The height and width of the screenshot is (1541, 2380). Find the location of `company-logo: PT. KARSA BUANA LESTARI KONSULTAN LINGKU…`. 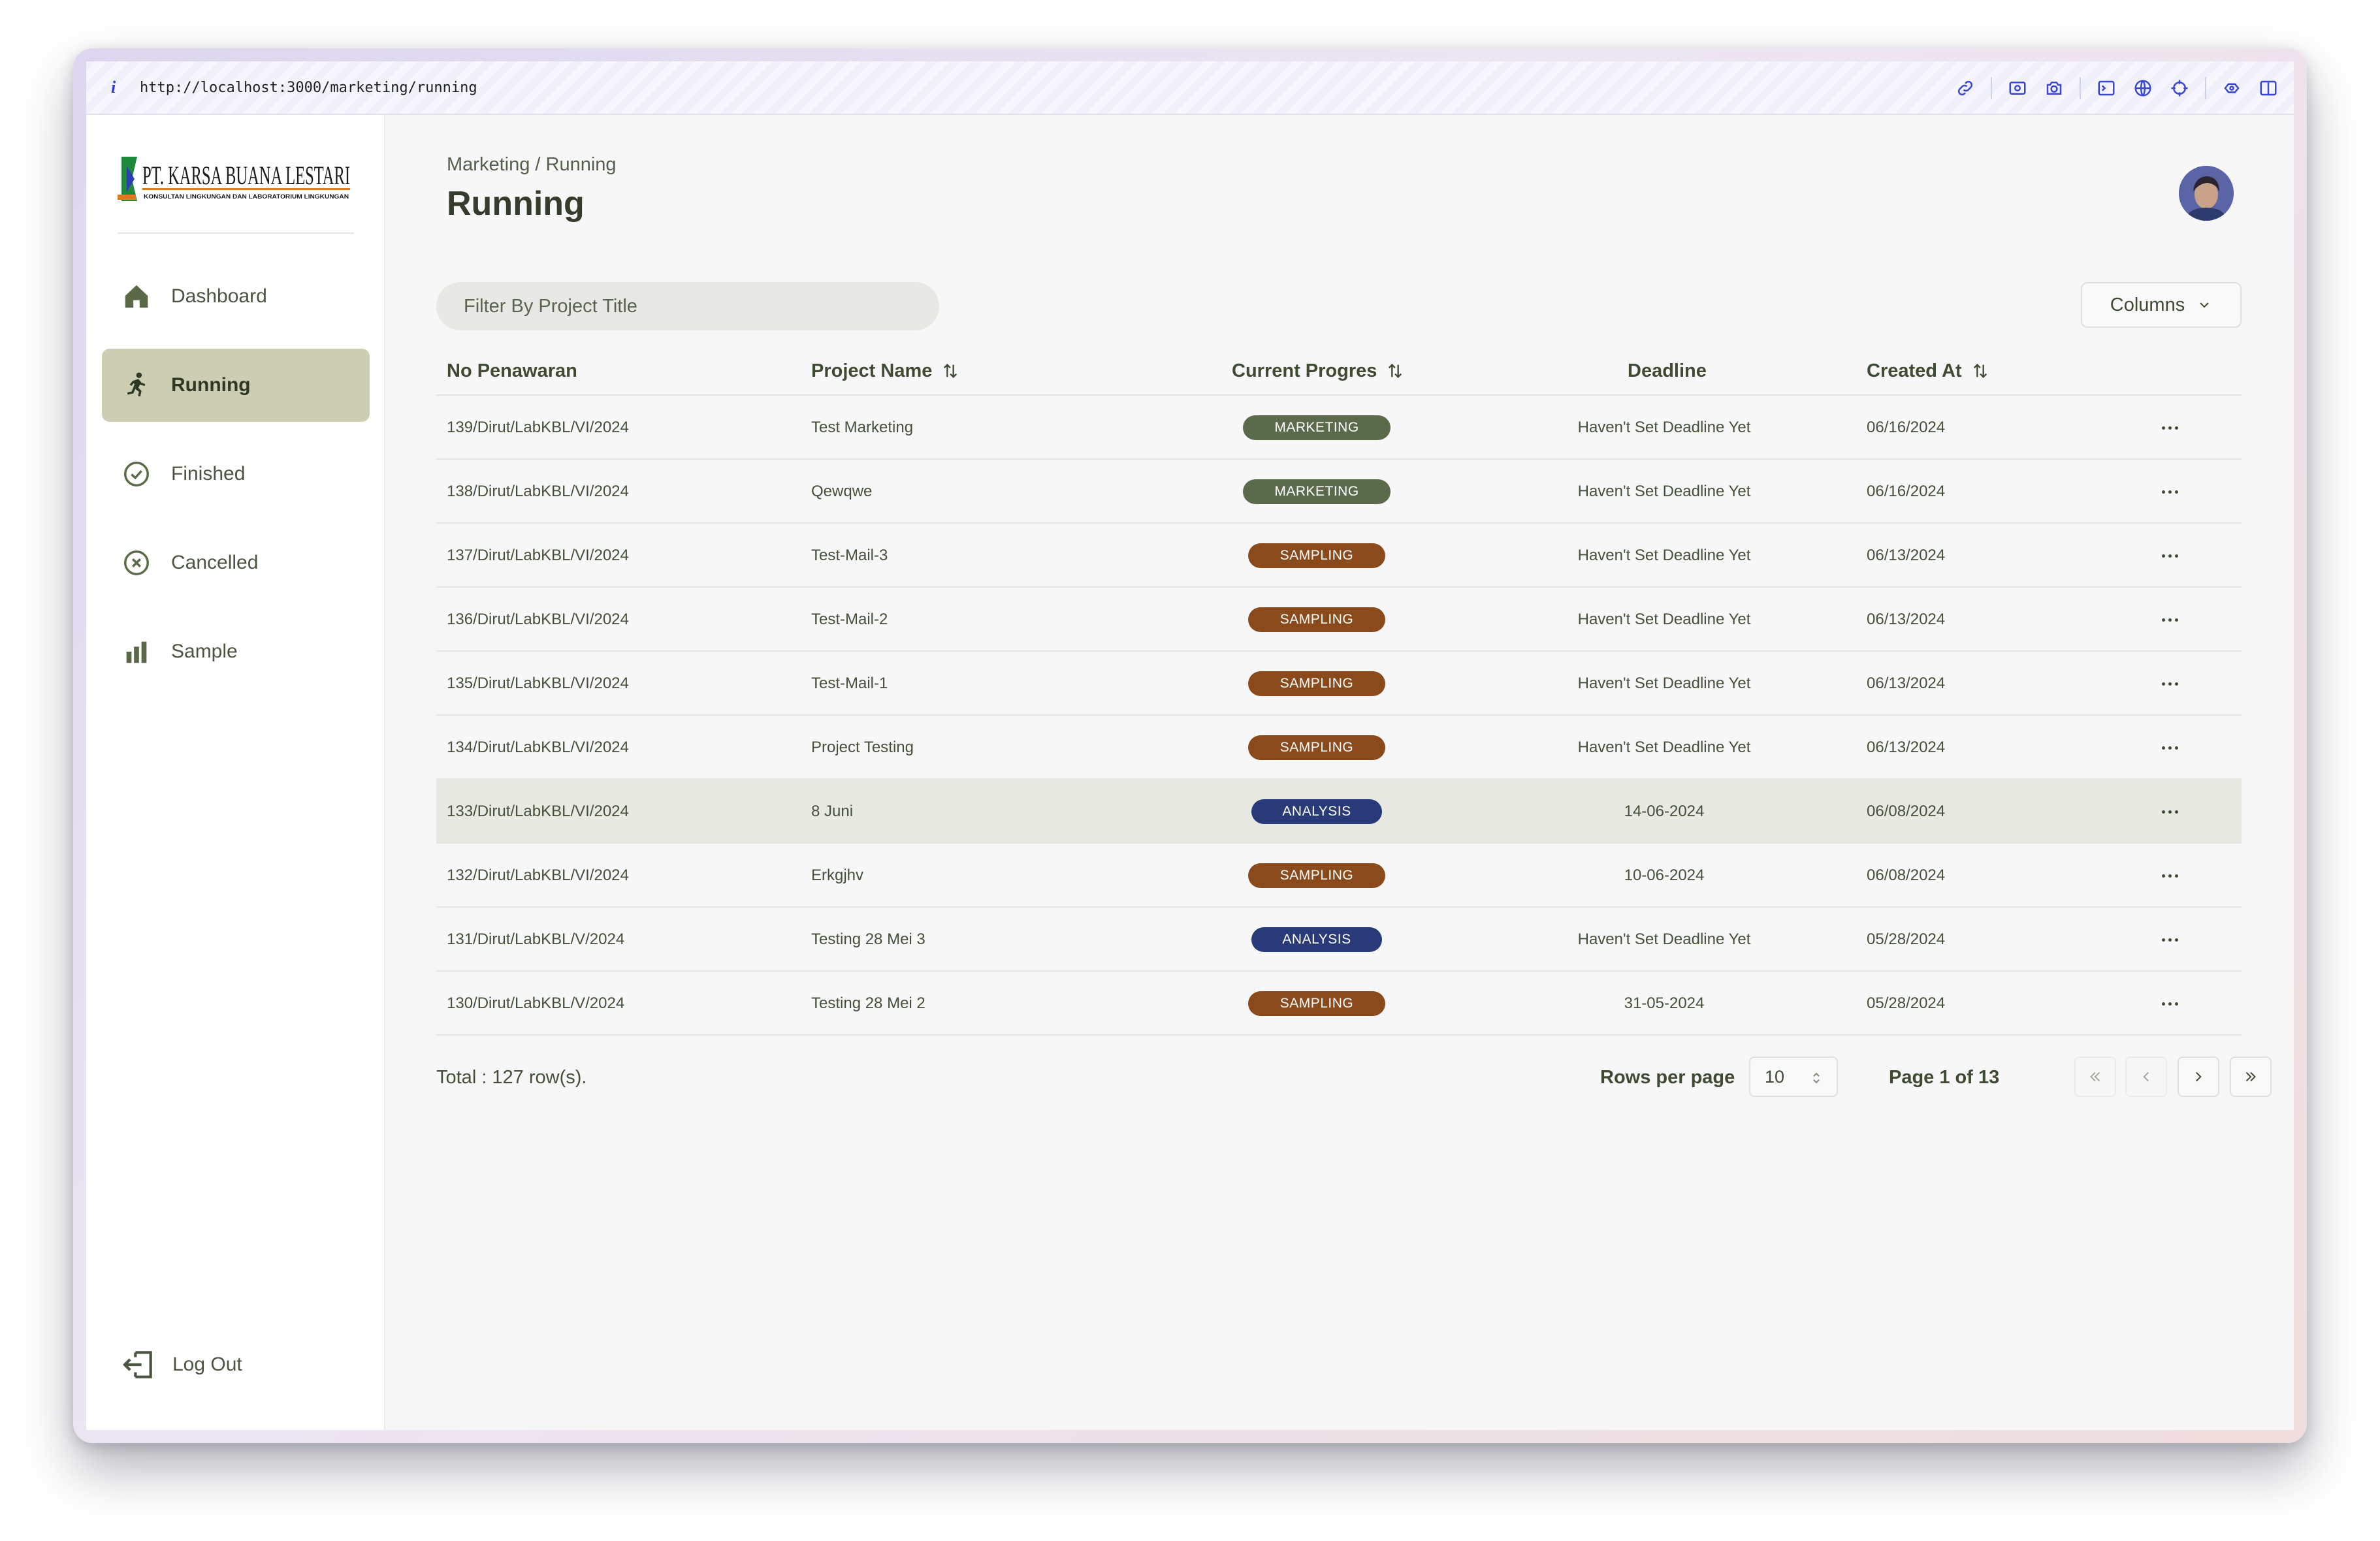

company-logo: PT. KARSA BUANA LESTARI KONSULTAN LINGKU… is located at coordinates (235, 179).